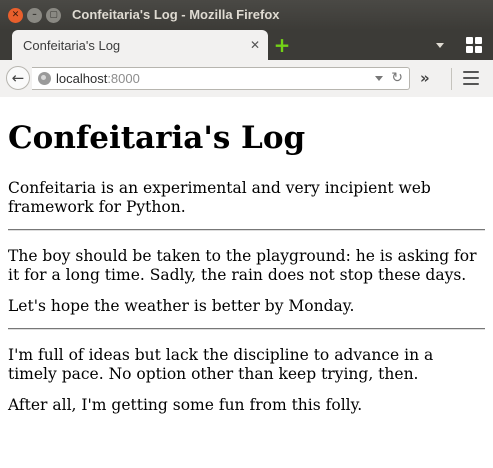 Image resolution: width=493 pixels, height=468 pixels. I want to click on tab-active: Confeitaria's Log ✕, so click(140, 45).